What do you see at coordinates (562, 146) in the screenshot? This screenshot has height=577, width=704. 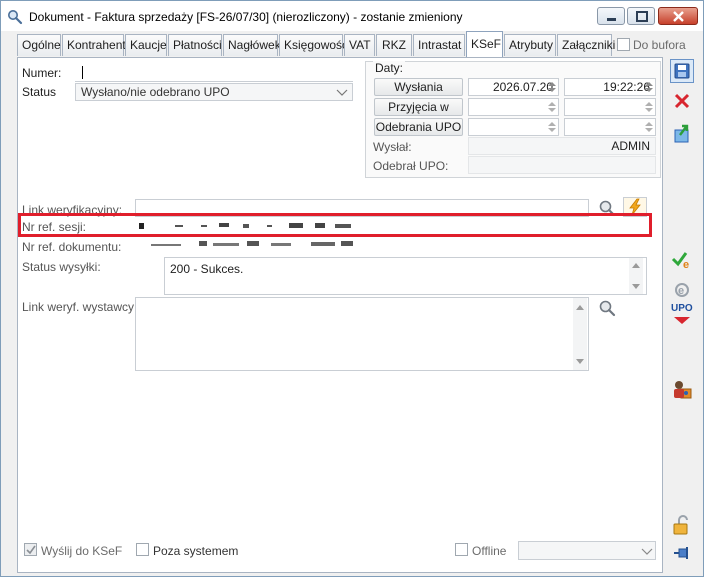 I see `wyslal-field: ADMIN` at bounding box center [562, 146].